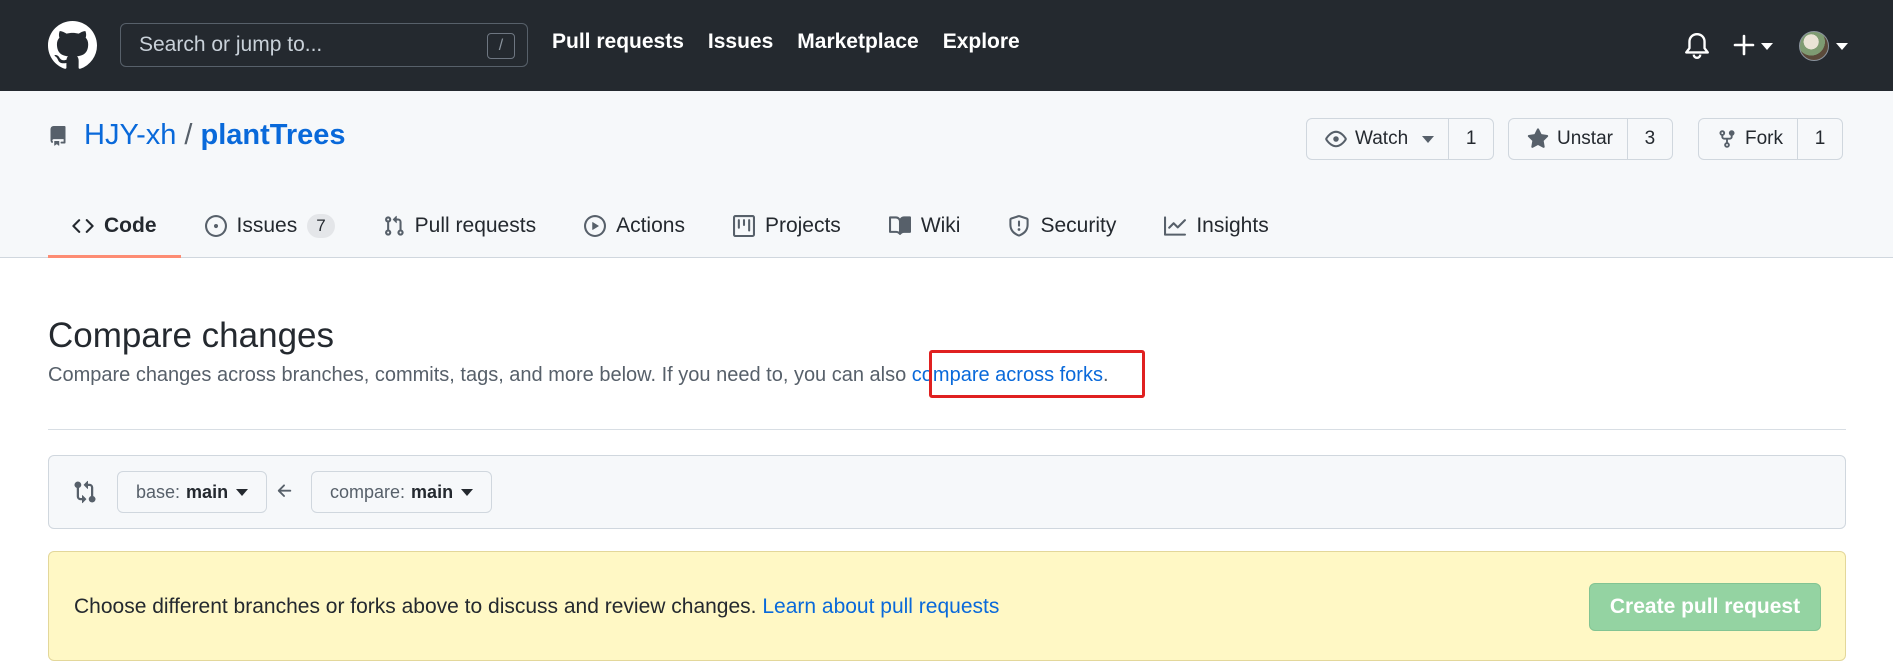  I want to click on compare-branch-select: compare: main, so click(402, 492).